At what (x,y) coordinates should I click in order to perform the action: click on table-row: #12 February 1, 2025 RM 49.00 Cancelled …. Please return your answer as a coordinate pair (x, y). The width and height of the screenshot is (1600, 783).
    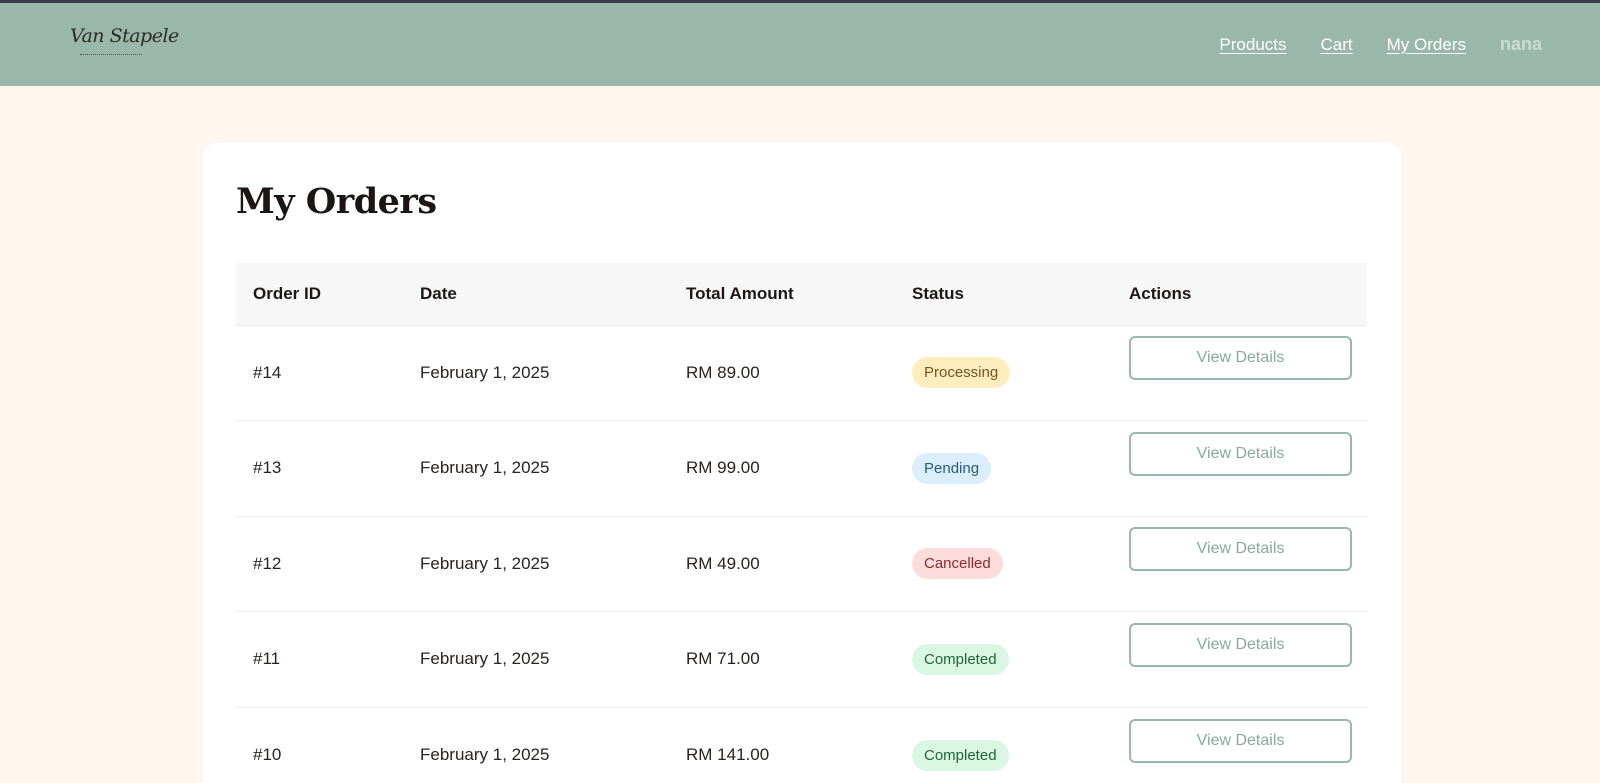
    Looking at the image, I should click on (801, 564).